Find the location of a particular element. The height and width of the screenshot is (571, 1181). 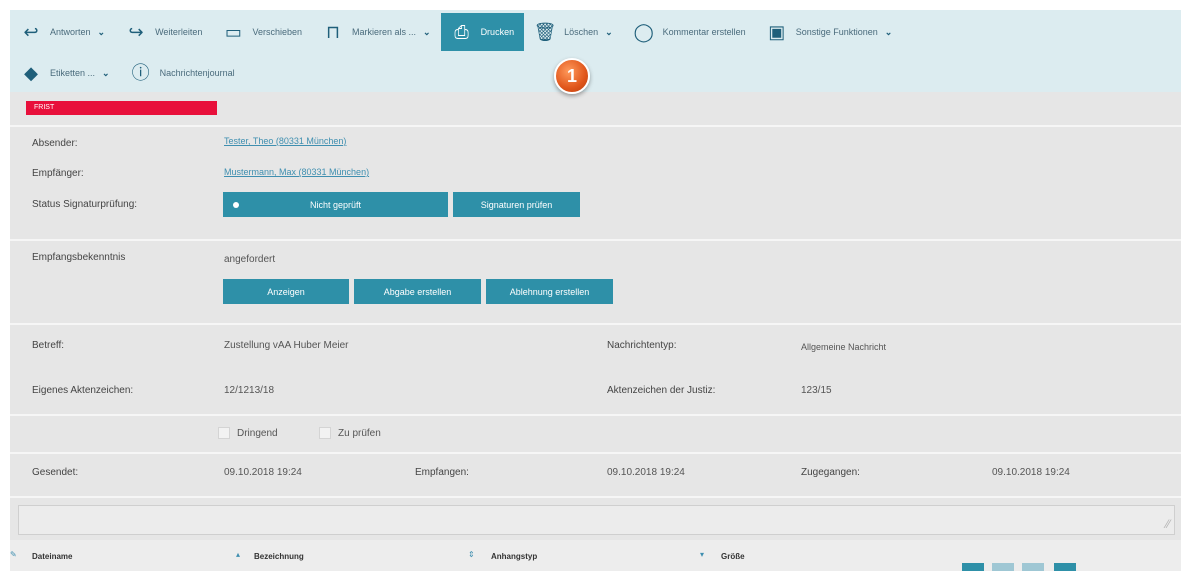

toolbar-antworten-button: ↩ Antworten ⌄ is located at coordinates (62, 32).